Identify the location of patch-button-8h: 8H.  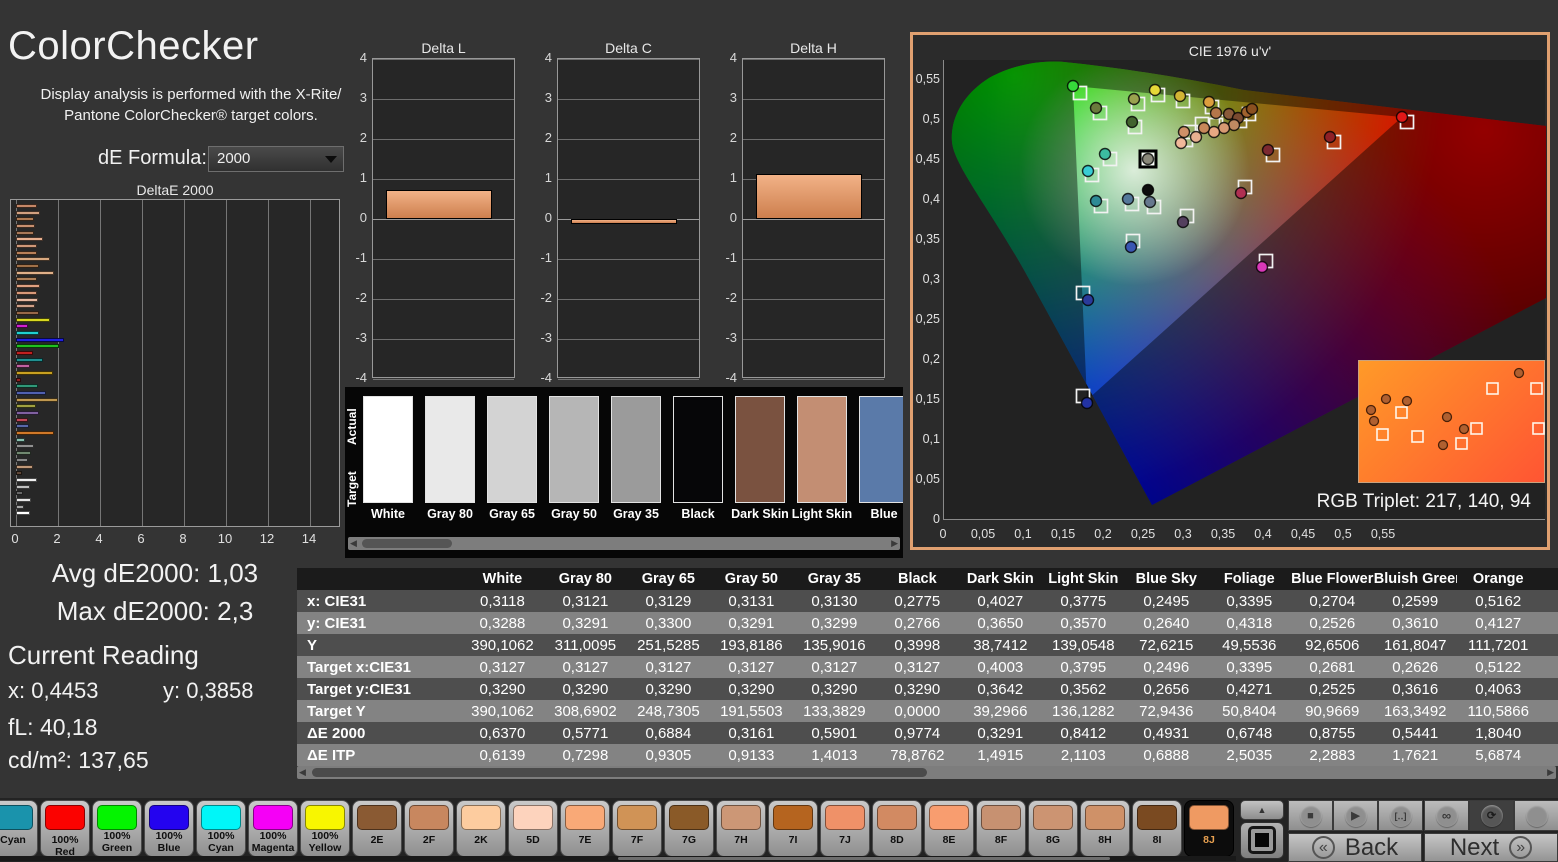
(1105, 828).